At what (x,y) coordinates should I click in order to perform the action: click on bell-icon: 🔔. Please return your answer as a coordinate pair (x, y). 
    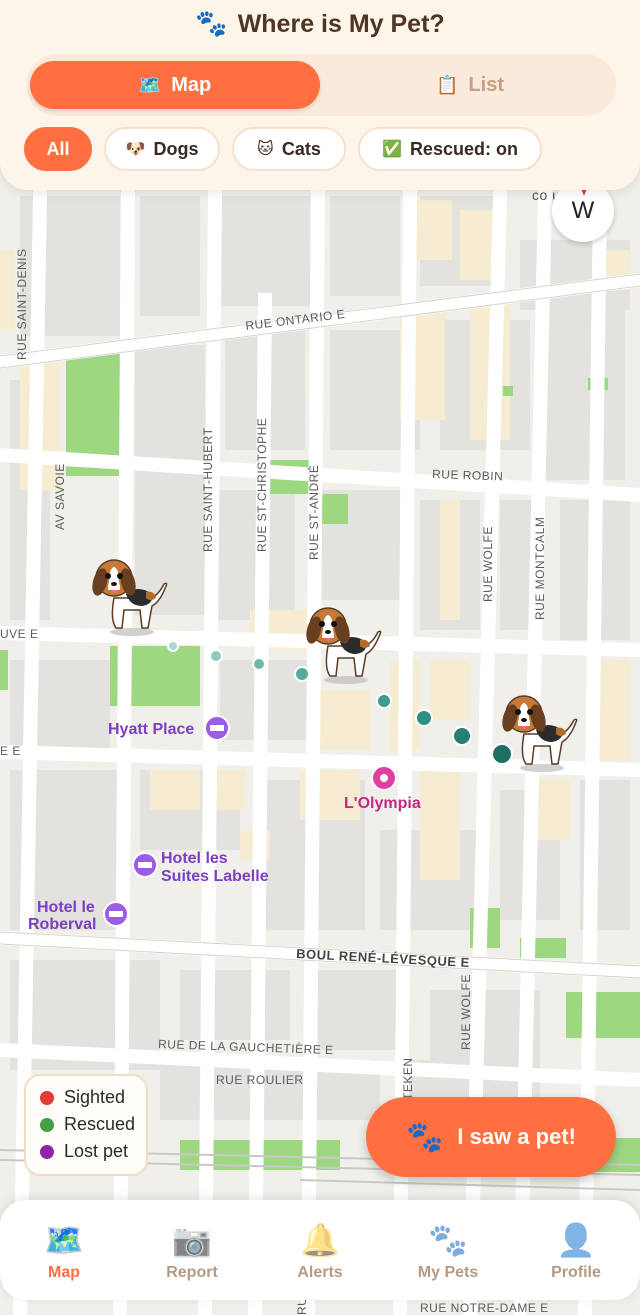
    Looking at the image, I should click on (320, 1240).